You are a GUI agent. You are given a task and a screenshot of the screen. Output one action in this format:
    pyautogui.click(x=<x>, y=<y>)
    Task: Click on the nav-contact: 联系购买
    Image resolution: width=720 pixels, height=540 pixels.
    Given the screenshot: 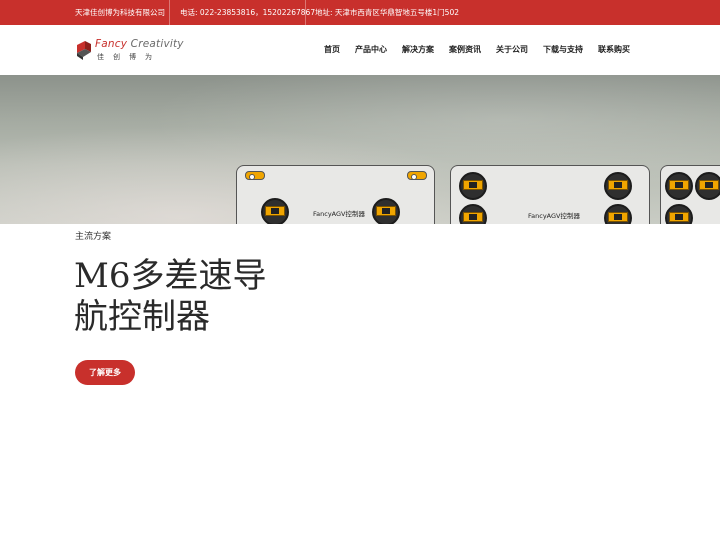 What is the action you would take?
    pyautogui.click(x=614, y=50)
    